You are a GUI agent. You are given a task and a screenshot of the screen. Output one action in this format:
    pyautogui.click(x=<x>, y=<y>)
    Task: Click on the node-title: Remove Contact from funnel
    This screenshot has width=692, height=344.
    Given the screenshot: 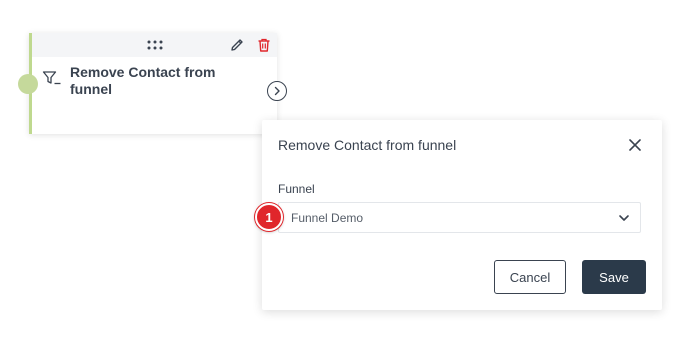 What is the action you would take?
    pyautogui.click(x=143, y=80)
    